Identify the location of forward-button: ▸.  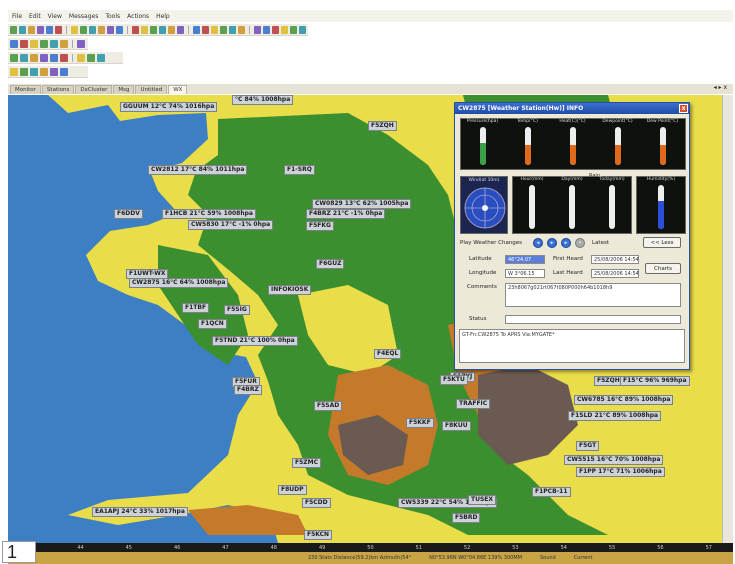
(566, 243).